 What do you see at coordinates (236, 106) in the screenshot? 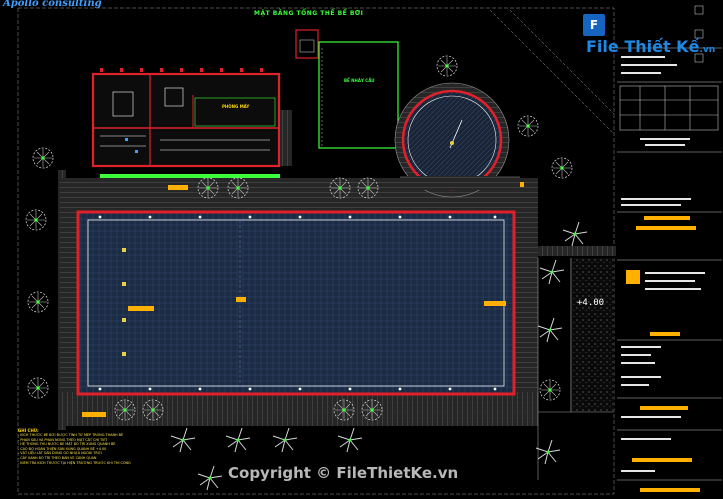
I see `room-label-a: PHÒNG MÁY` at bounding box center [236, 106].